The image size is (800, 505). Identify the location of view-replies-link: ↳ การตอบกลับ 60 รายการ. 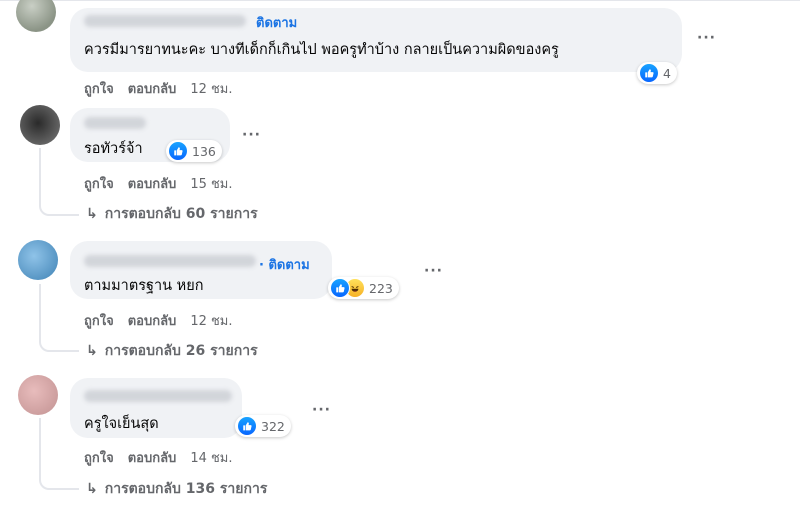
(172, 214).